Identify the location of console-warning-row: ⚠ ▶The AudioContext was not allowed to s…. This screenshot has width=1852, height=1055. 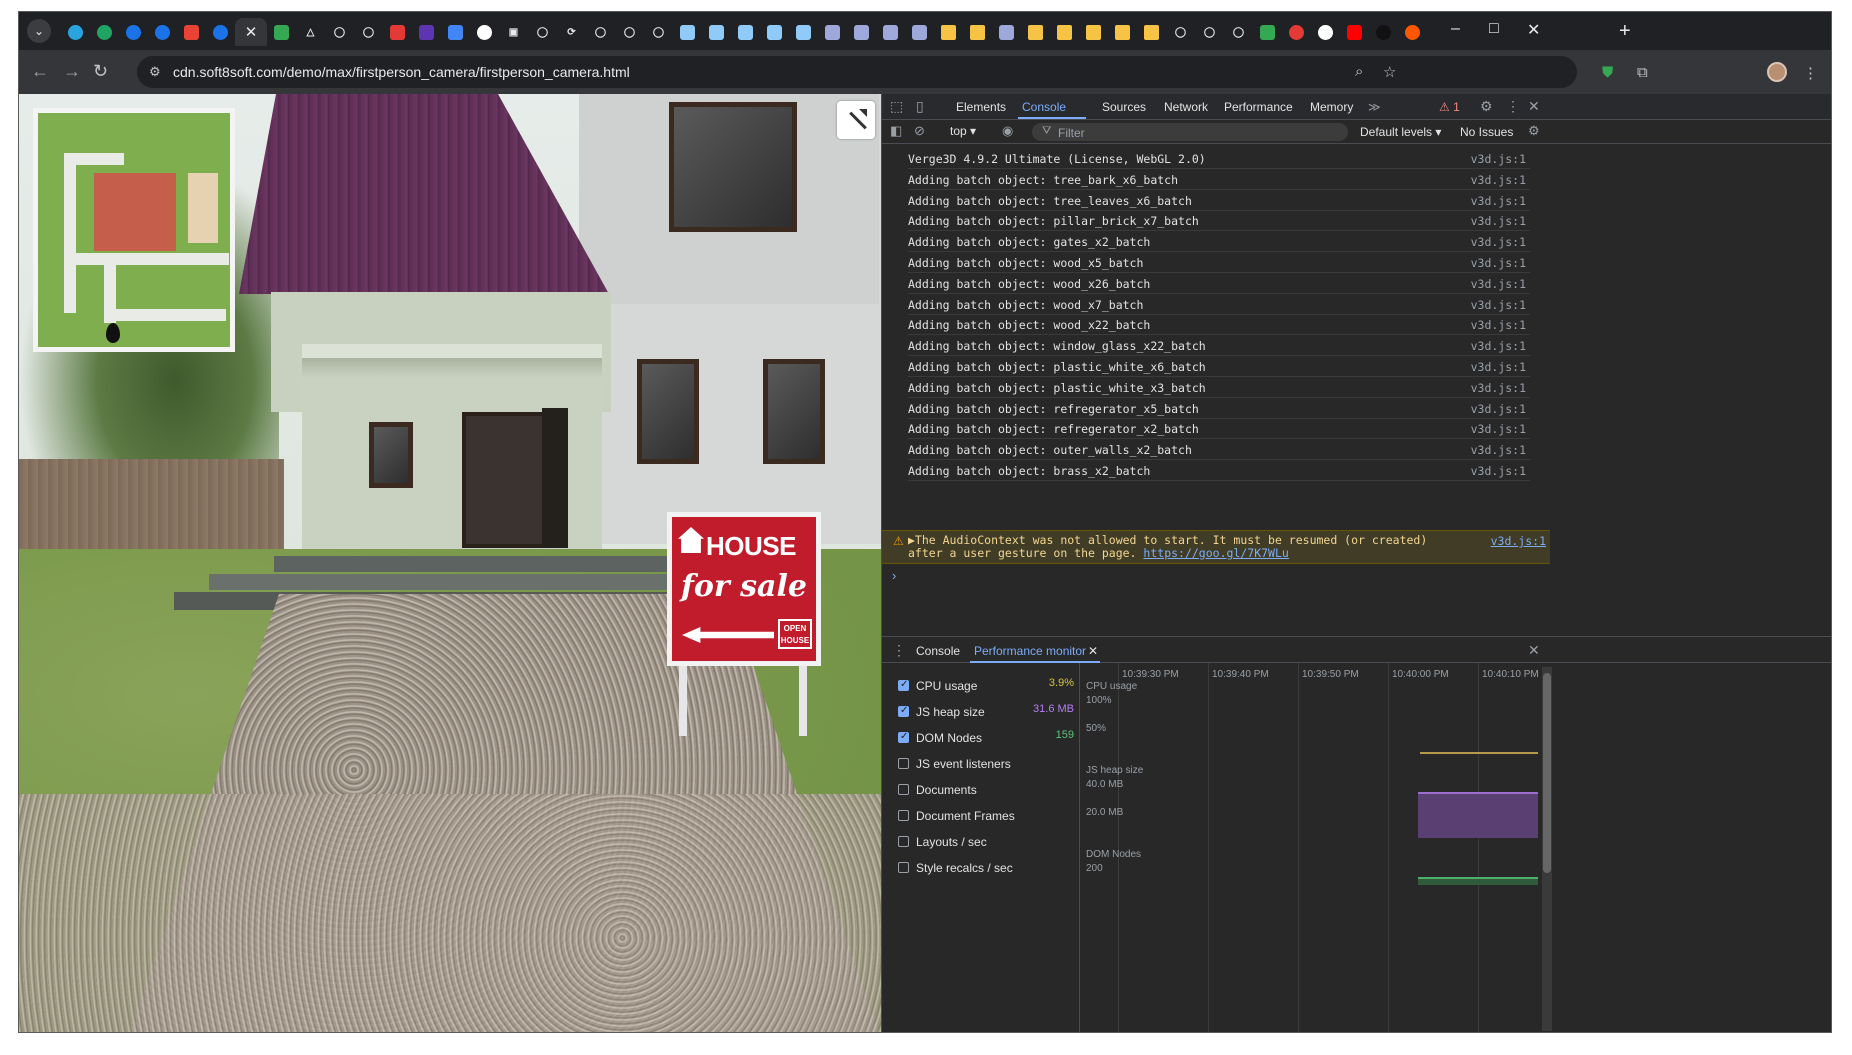
(1216, 547).